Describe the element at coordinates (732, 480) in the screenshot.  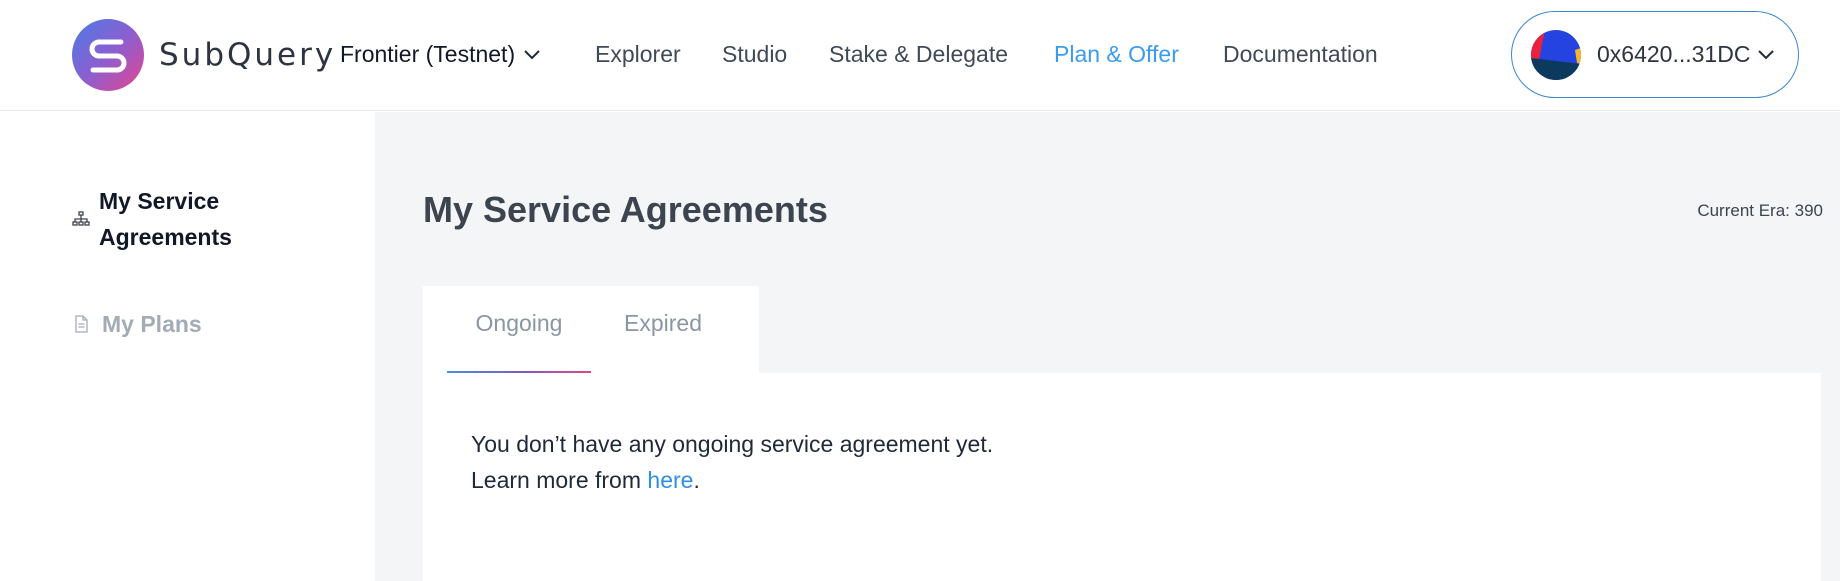
I see `empty-state-learn-more: Learn more from here.` at that location.